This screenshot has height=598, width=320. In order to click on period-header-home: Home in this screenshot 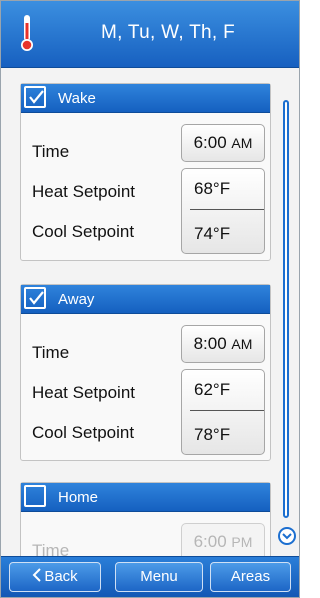, I will do `click(145, 497)`.